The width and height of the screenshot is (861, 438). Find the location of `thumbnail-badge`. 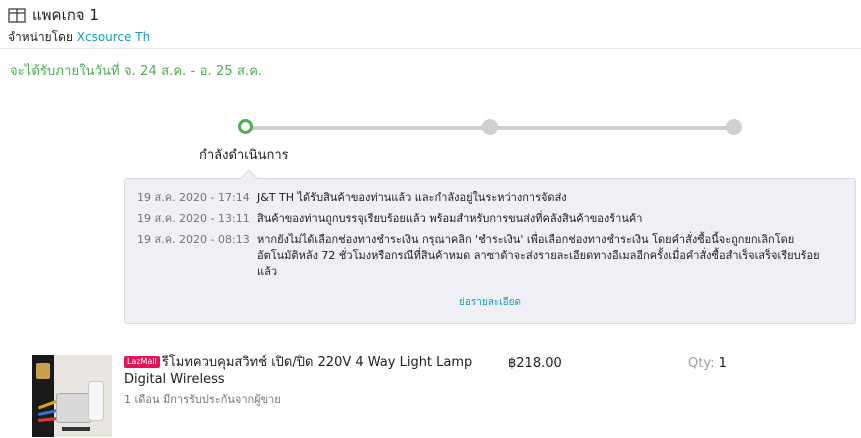

thumbnail-badge is located at coordinates (43, 371).